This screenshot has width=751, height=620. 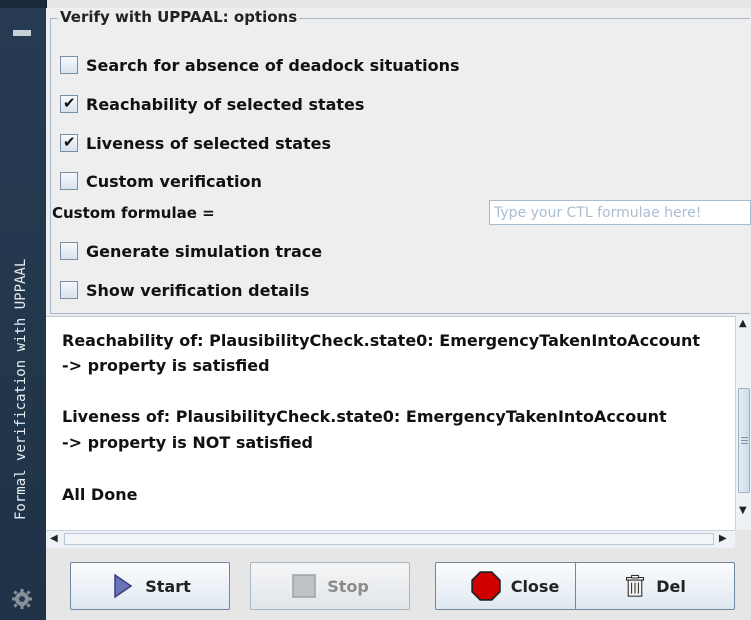 What do you see at coordinates (22, 33) in the screenshot?
I see `minimize-icon` at bounding box center [22, 33].